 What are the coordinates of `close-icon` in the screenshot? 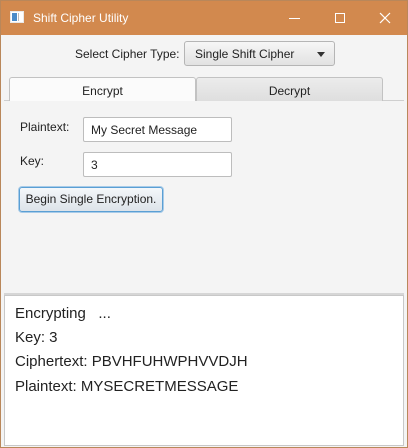 It's located at (384, 18).